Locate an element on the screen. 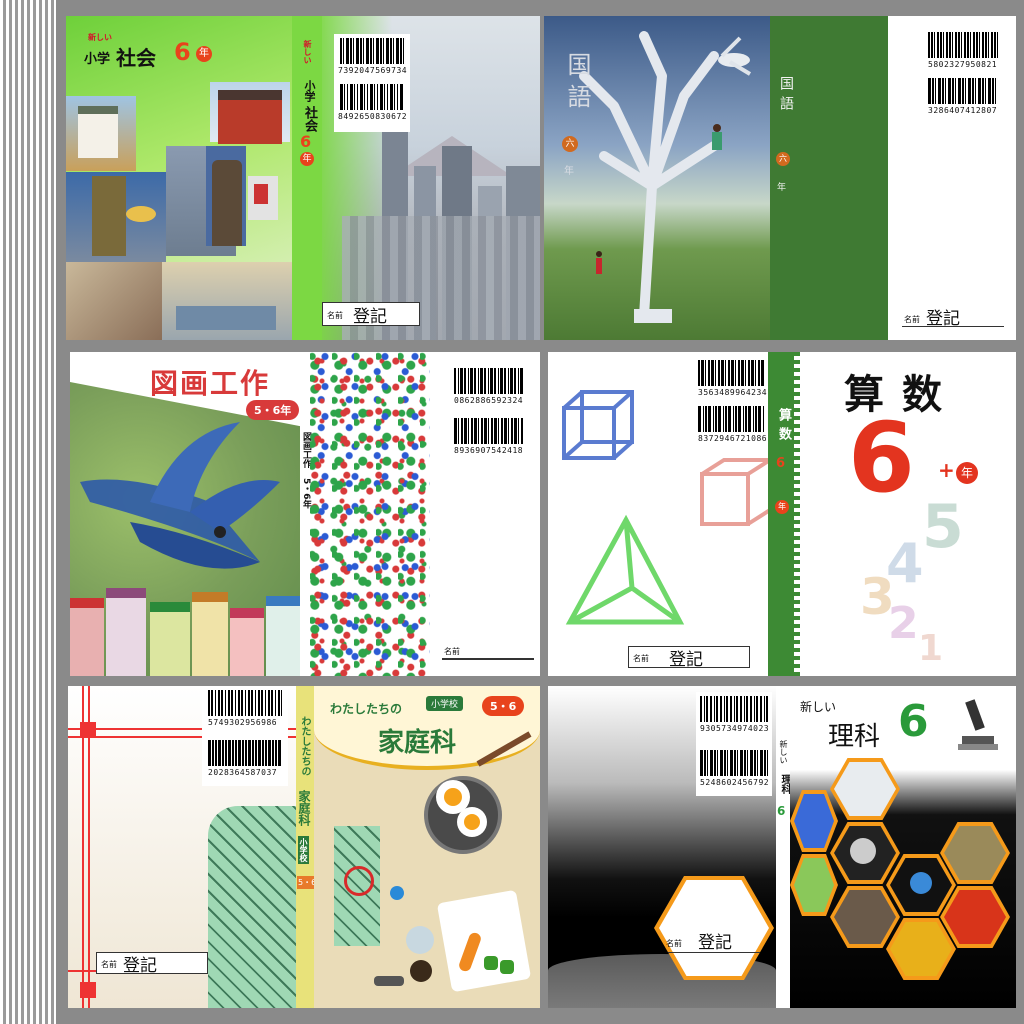 Image resolution: width=1024 pixels, height=1024 pixels. home-barcode-box: 5749302956986 2028364587037 is located at coordinates (245, 736).